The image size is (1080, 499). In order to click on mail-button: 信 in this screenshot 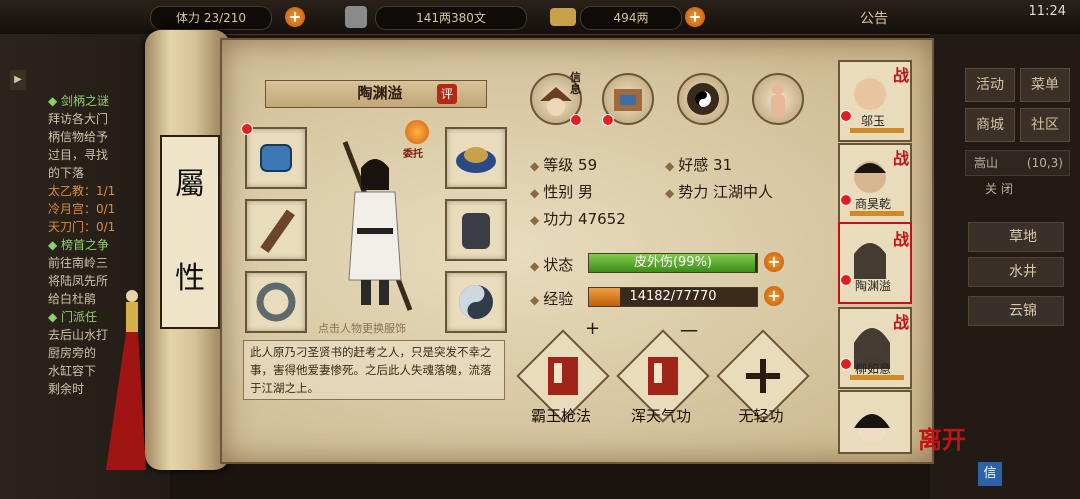, I will do `click(990, 474)`.